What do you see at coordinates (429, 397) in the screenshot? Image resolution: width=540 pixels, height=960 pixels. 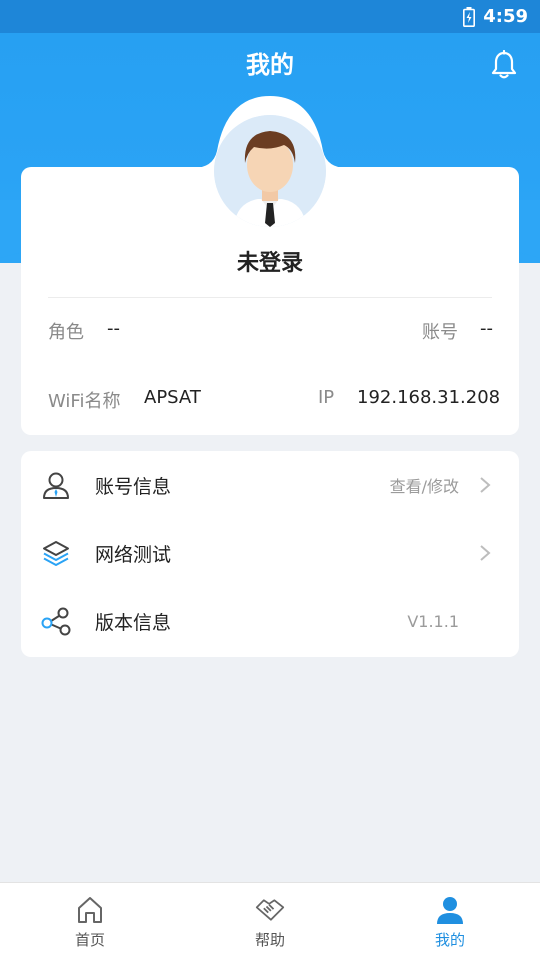 I see `ip-value: 192.168.31.208` at bounding box center [429, 397].